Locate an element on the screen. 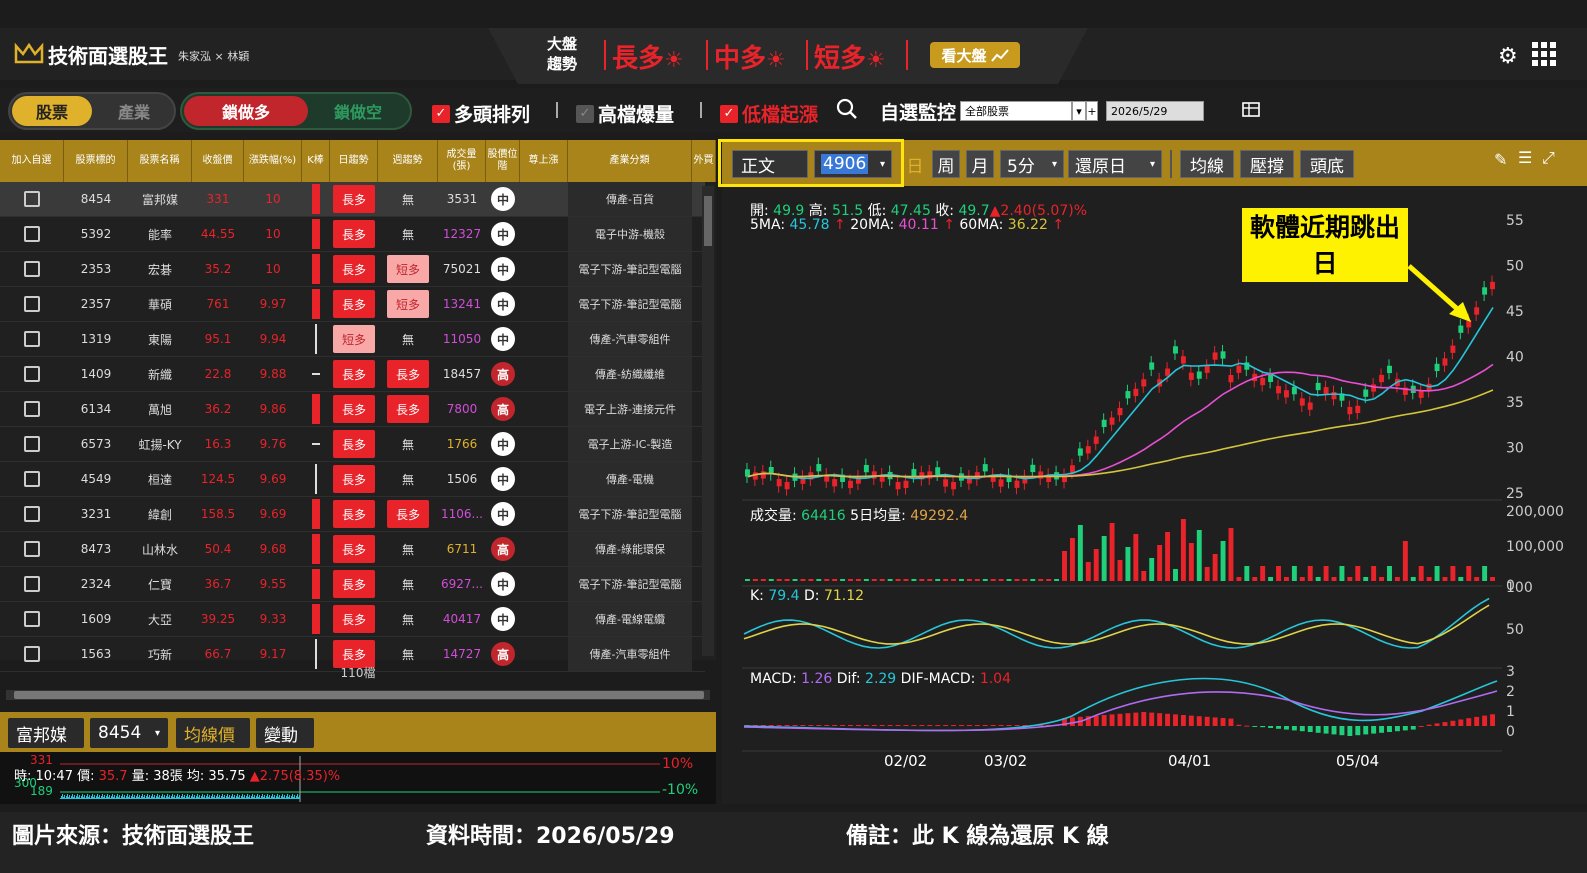  grid-menu-icon is located at coordinates (1544, 54).